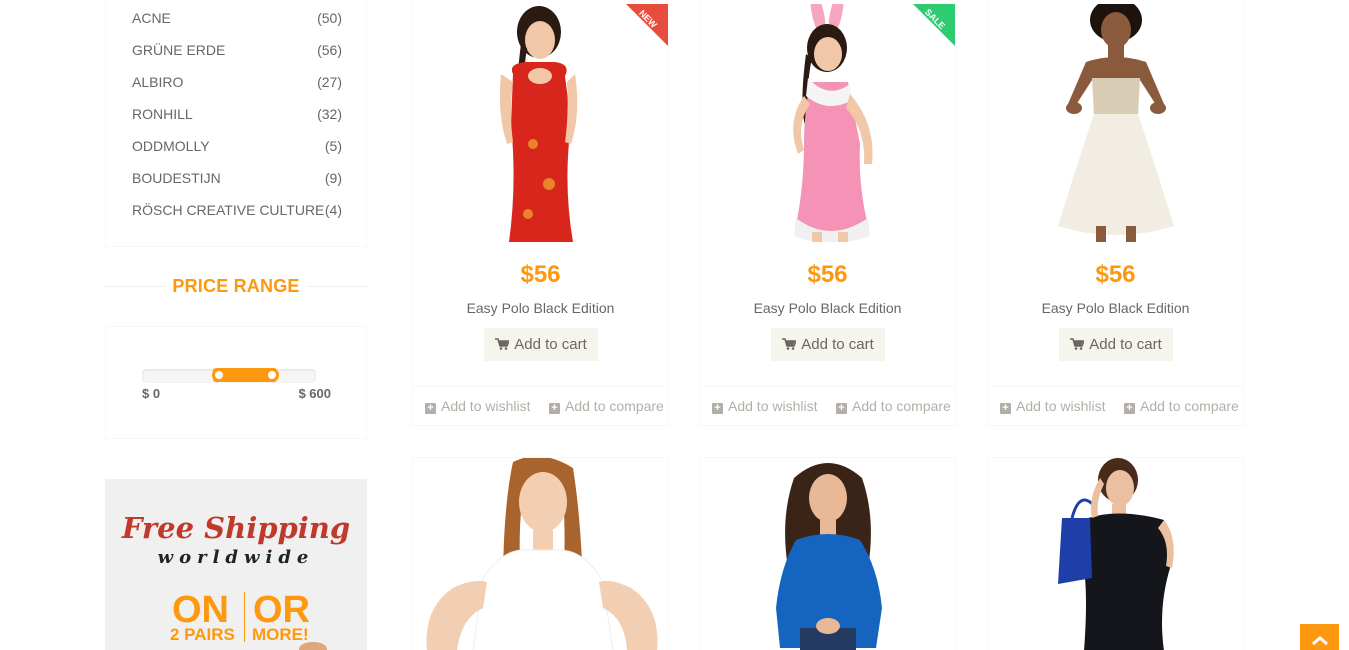 This screenshot has height=650, width=1349. What do you see at coordinates (236, 557) in the screenshot?
I see `banner-subline: worldwide` at bounding box center [236, 557].